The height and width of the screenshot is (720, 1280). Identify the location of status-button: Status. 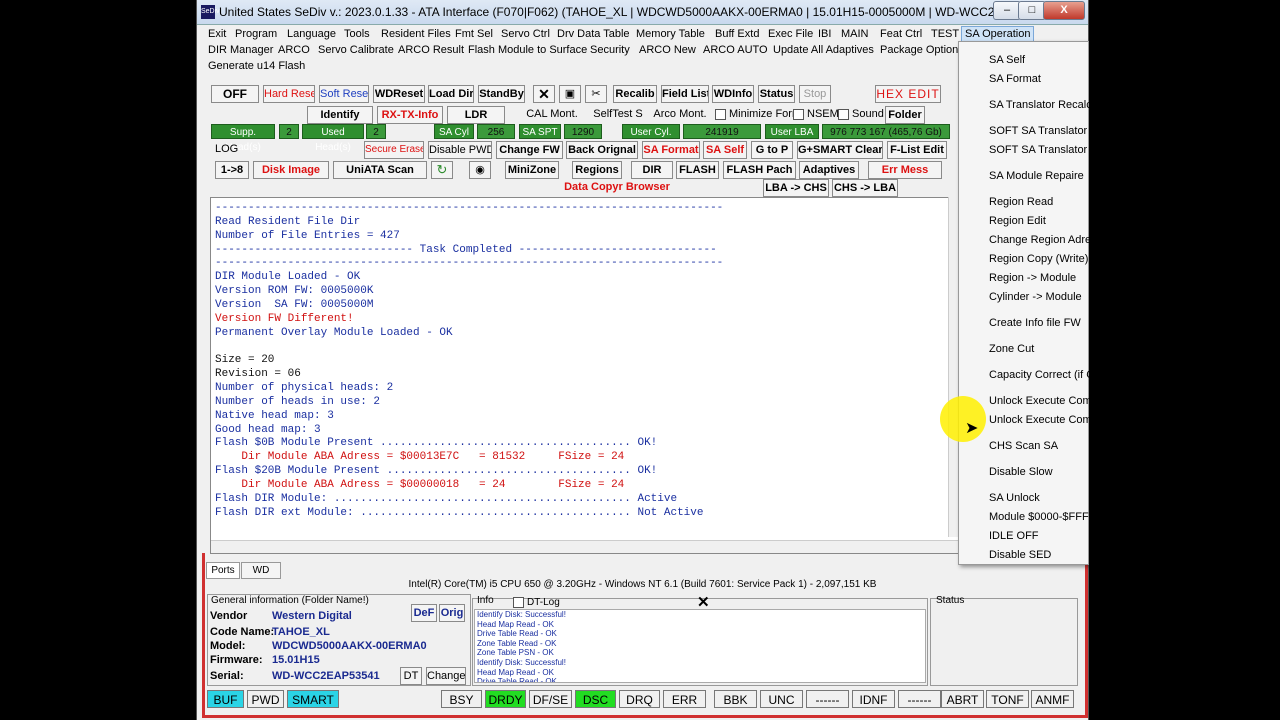
(776, 94).